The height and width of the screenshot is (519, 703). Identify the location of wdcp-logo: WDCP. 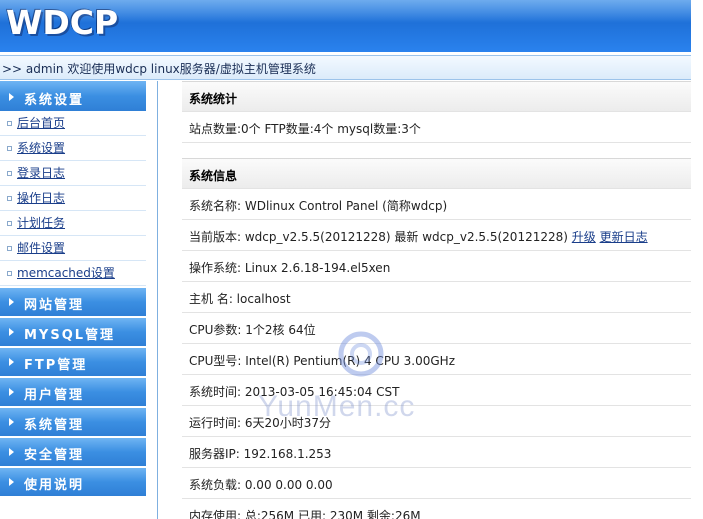
(62, 22).